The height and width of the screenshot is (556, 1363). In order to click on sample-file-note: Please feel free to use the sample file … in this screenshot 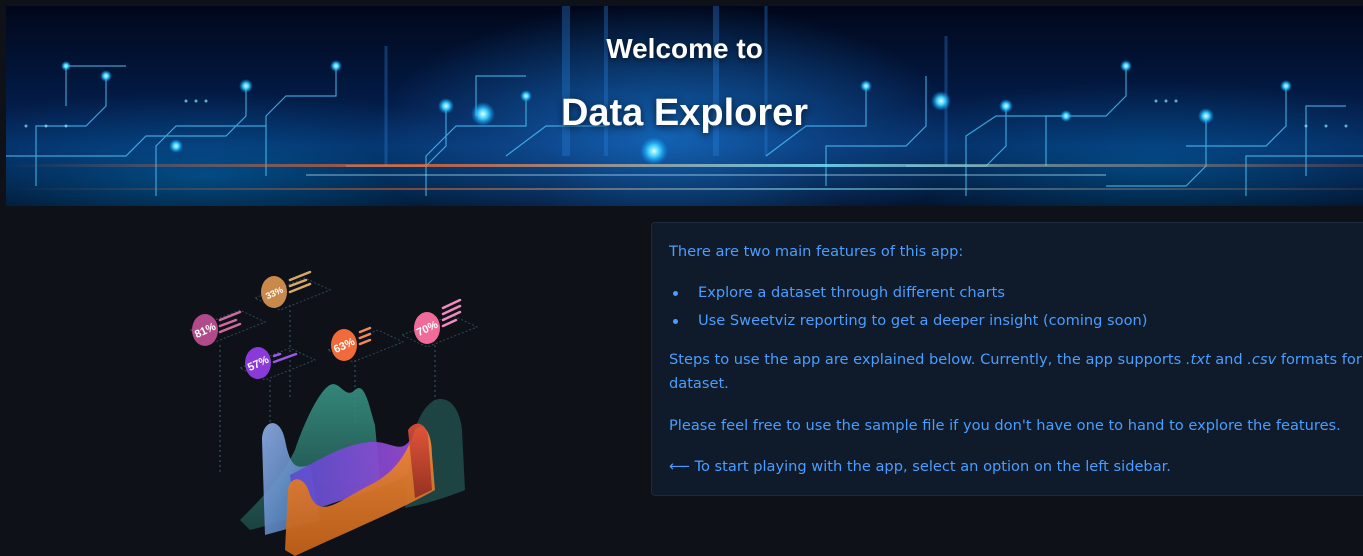, I will do `click(1005, 425)`.